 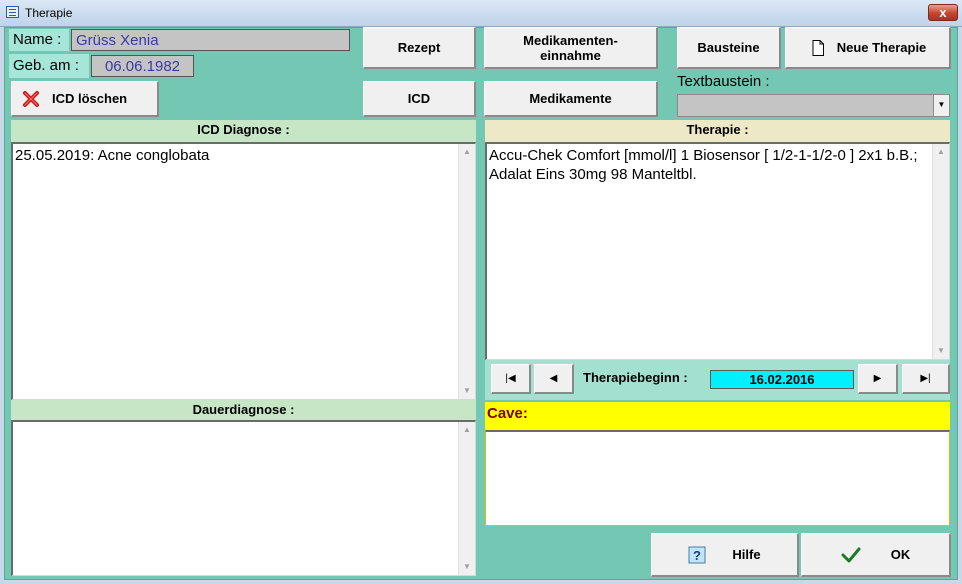 I want to click on dob-label: Geb. am :, so click(x=49, y=66).